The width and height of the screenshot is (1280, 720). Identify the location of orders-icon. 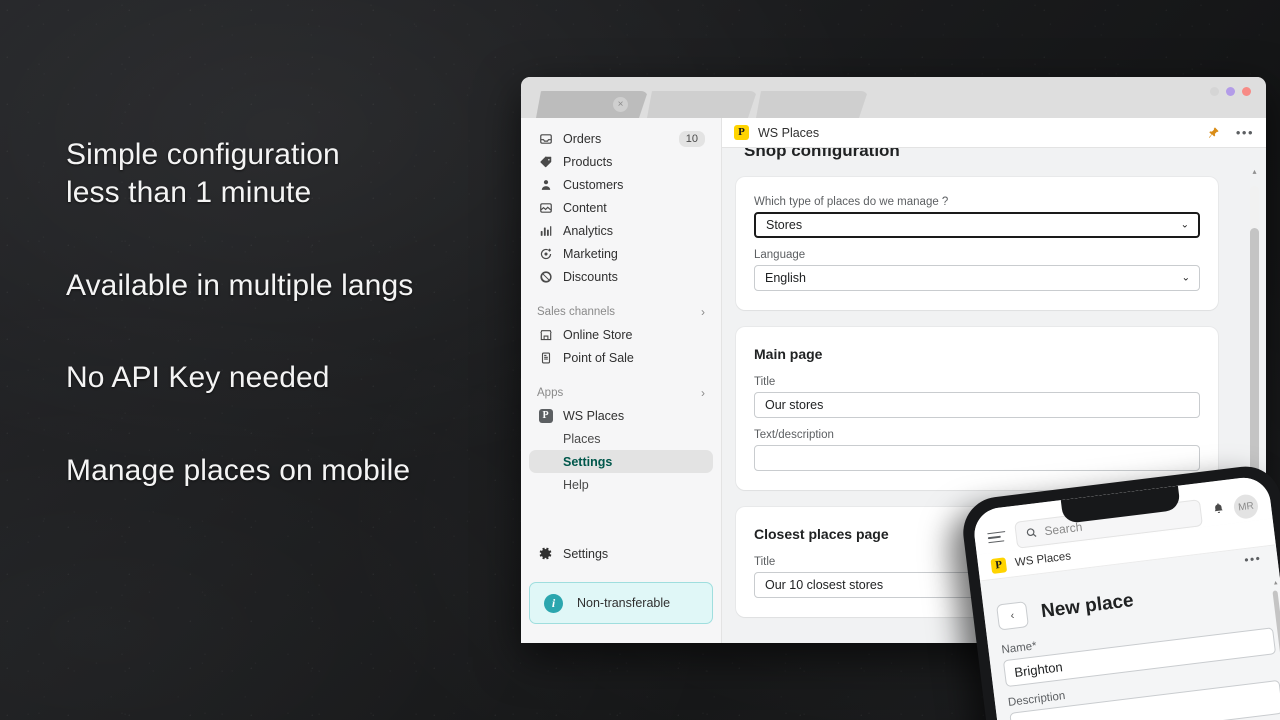
(545, 138).